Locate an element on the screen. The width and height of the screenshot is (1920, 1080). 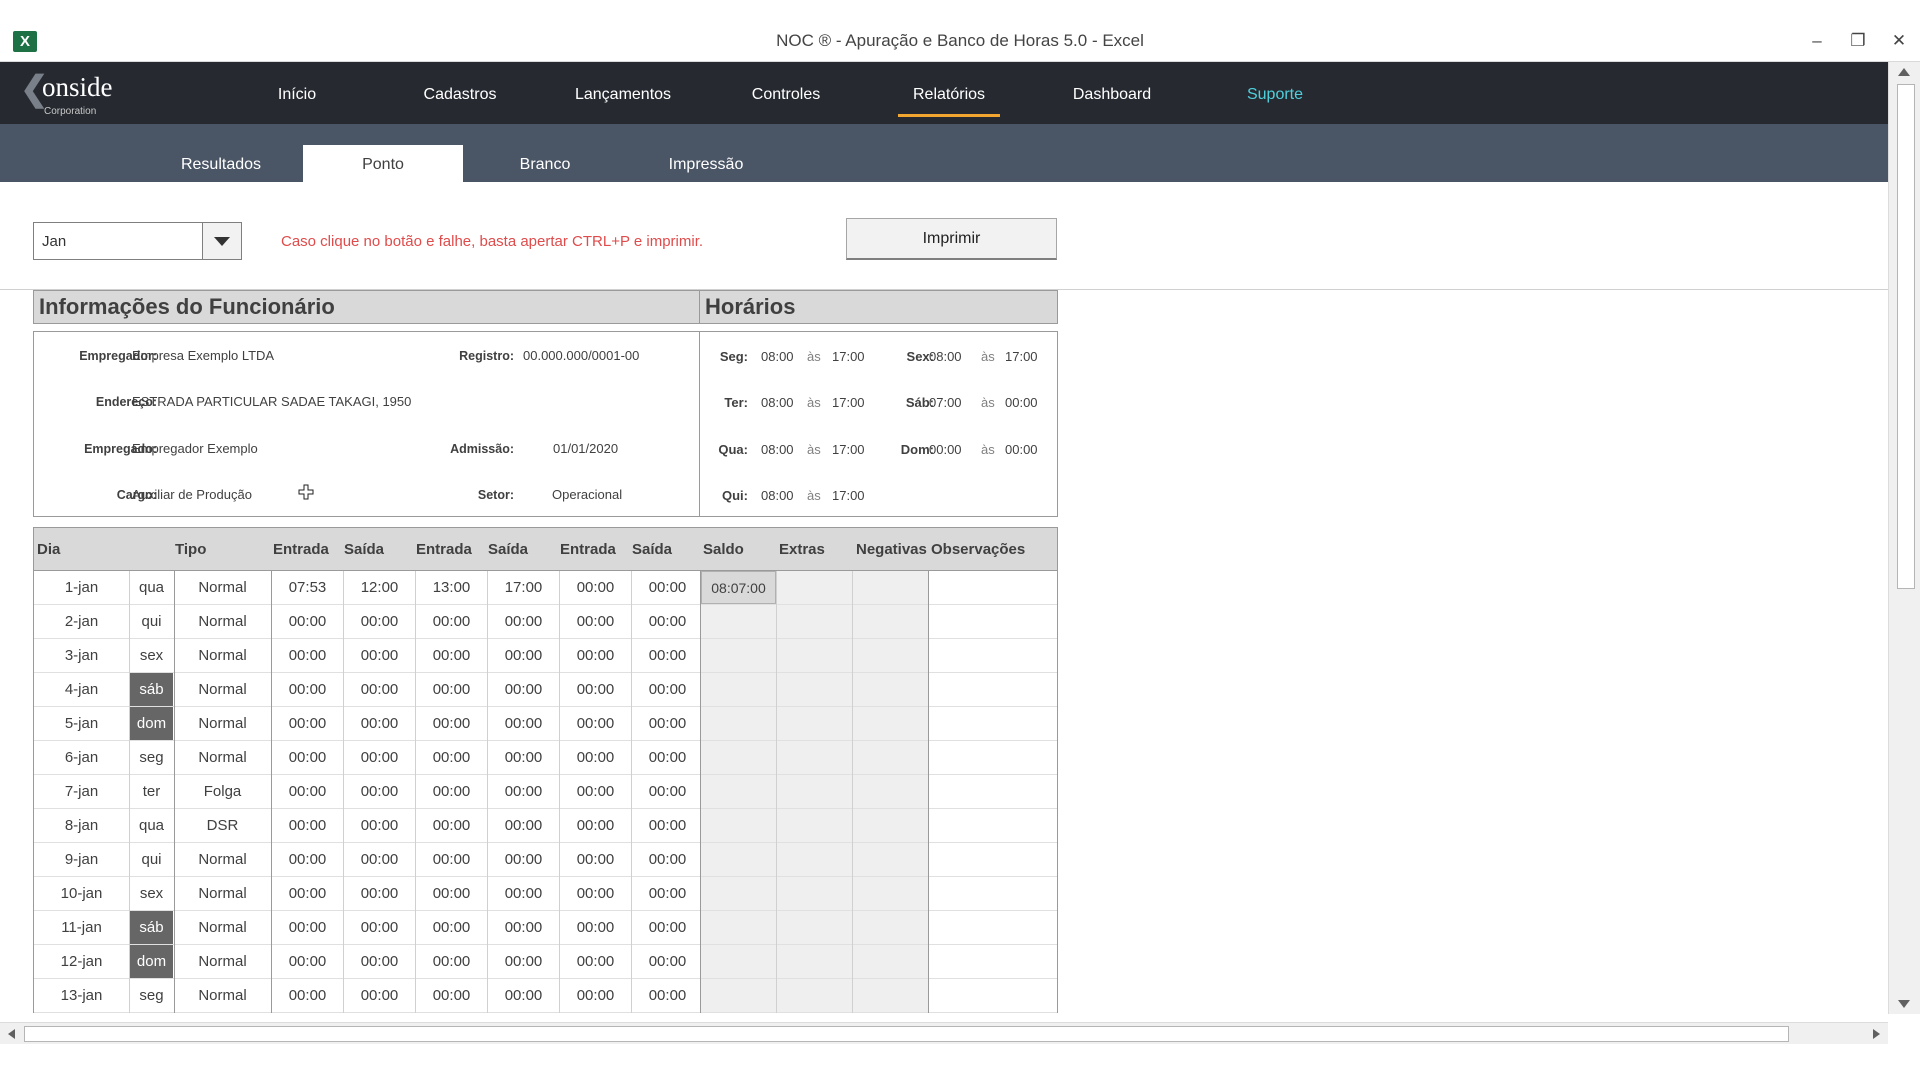
tab-branco: Branco is located at coordinates (545, 165).